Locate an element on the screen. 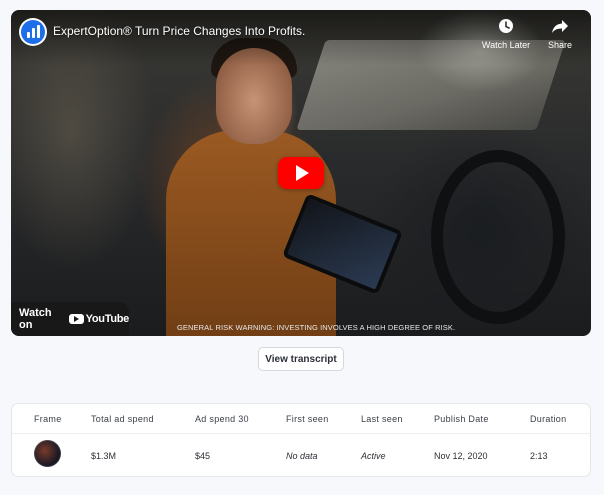  cell-first-seen: No data is located at coordinates (302, 456).